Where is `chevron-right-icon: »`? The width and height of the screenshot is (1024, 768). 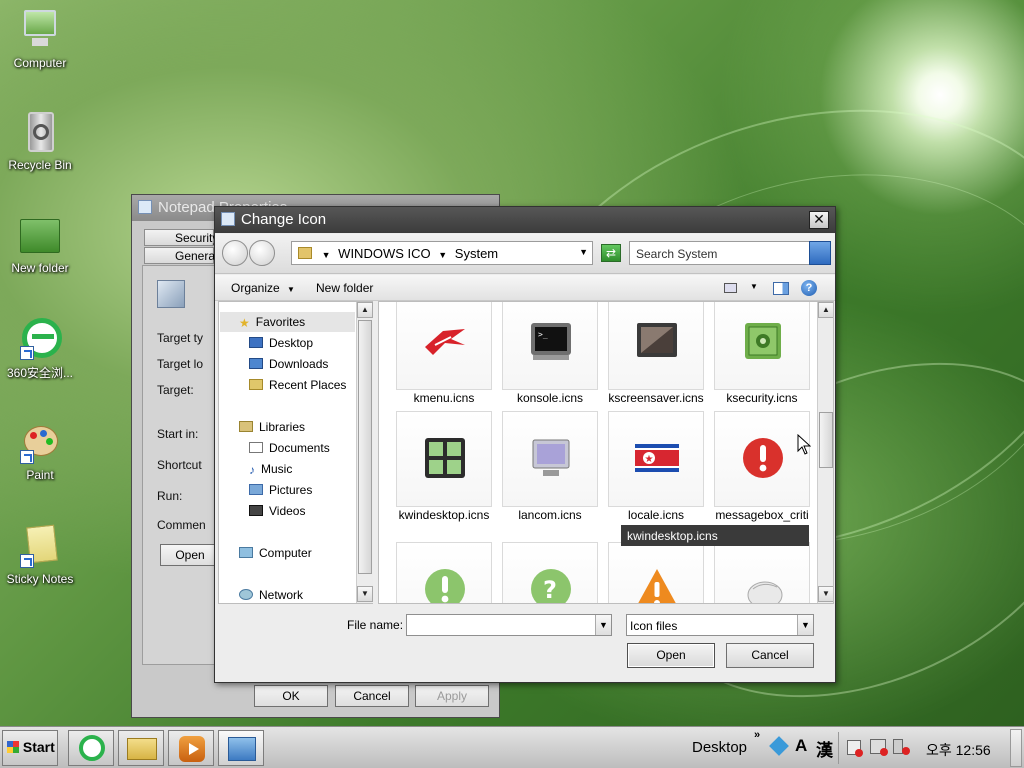 chevron-right-icon: » is located at coordinates (757, 735).